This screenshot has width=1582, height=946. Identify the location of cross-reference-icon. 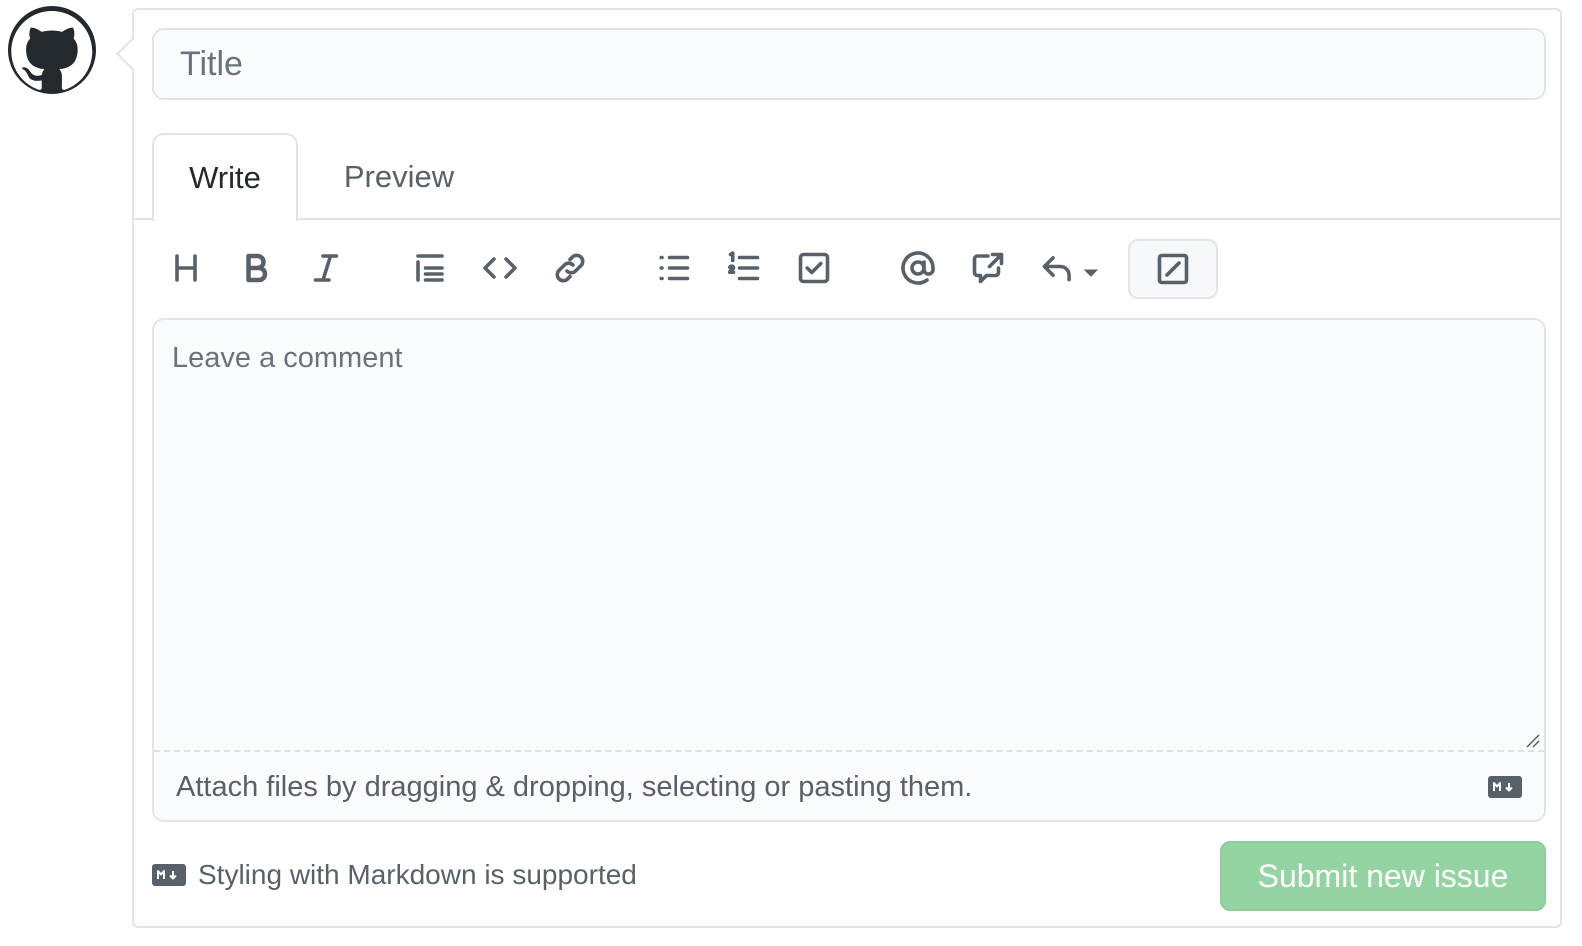
(988, 268).